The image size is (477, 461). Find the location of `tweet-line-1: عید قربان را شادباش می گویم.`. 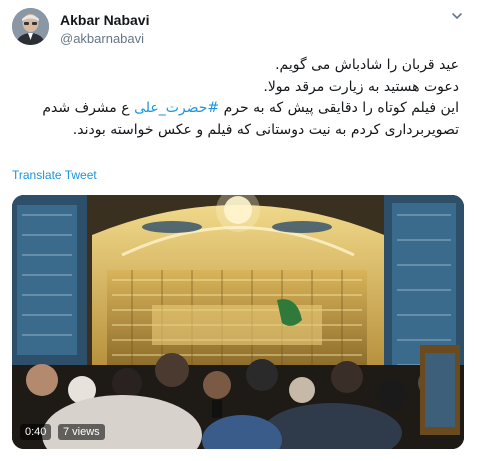

tweet-line-1: عید قربان را شادباش می گویم. is located at coordinates (367, 65).